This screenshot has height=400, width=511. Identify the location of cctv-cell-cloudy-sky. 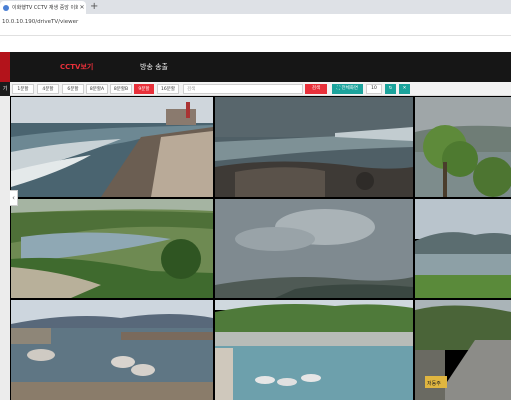
(314, 248).